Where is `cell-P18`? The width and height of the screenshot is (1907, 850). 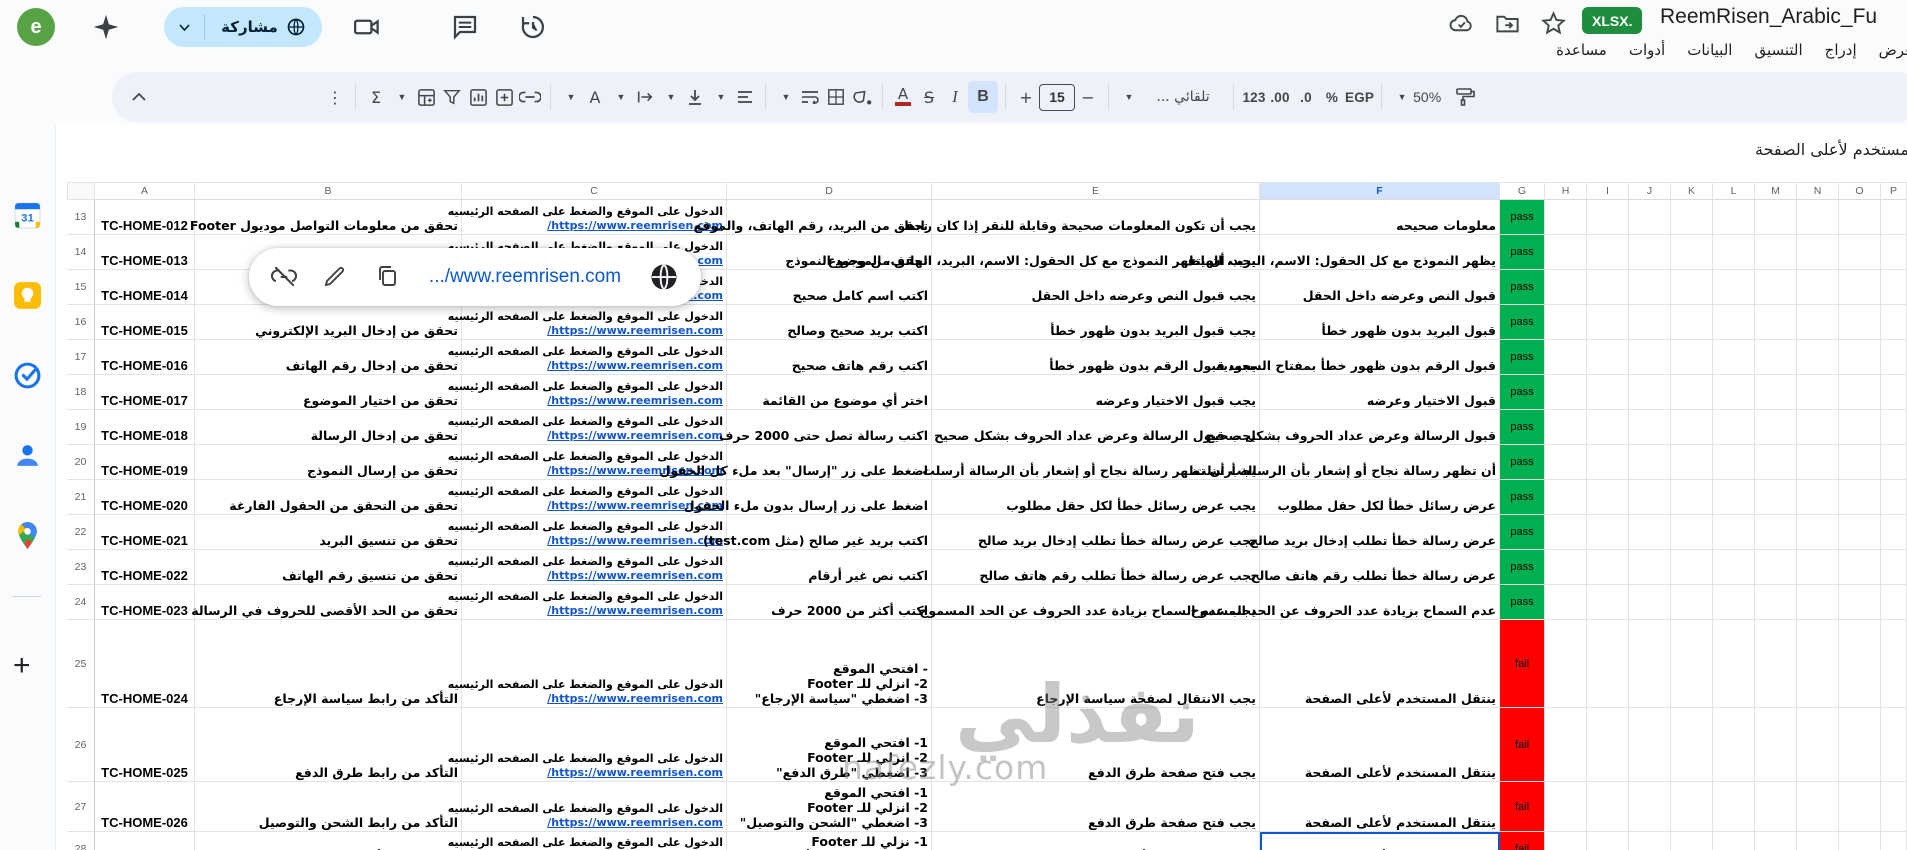 cell-P18 is located at coordinates (1894, 392).